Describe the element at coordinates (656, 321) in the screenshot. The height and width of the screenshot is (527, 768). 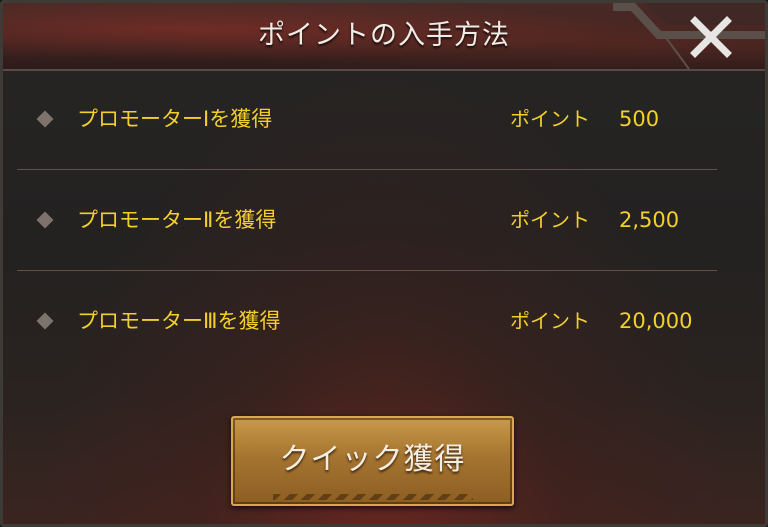
I see `points-value: 20,000` at that location.